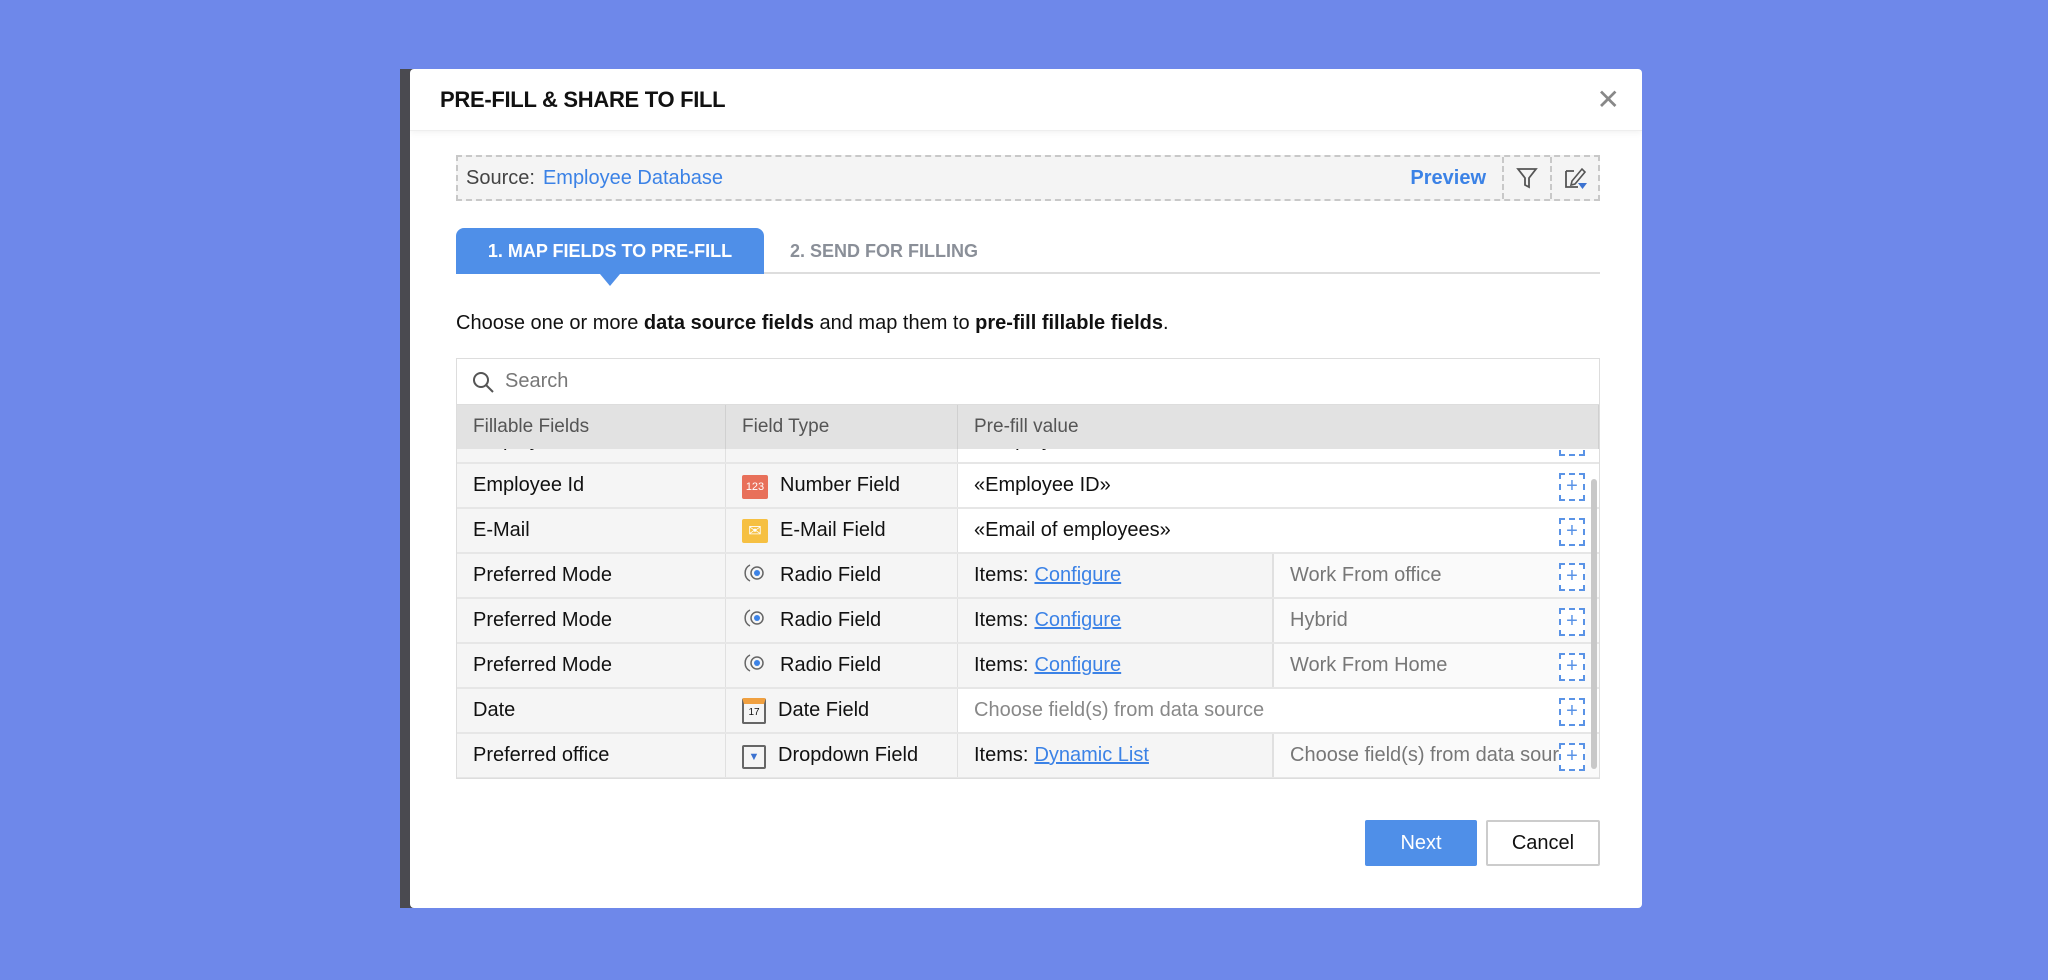  What do you see at coordinates (848, 755) in the screenshot?
I see `field-type-label: Dropdown Field` at bounding box center [848, 755].